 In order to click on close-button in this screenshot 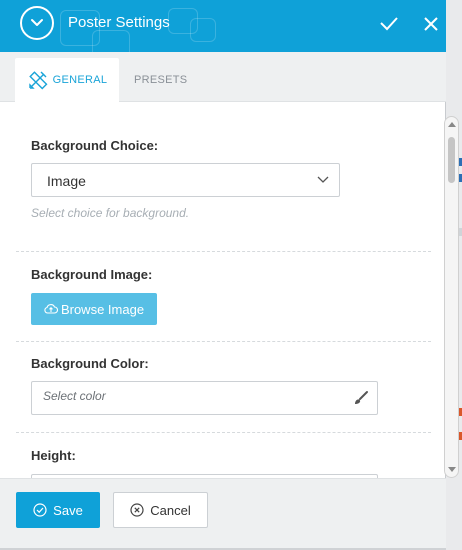, I will do `click(431, 24)`.